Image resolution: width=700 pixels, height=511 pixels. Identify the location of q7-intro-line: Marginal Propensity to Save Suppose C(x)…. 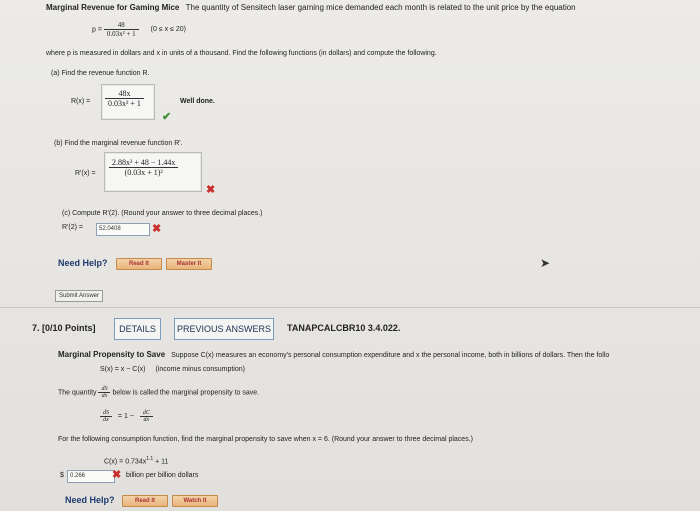
(333, 354).